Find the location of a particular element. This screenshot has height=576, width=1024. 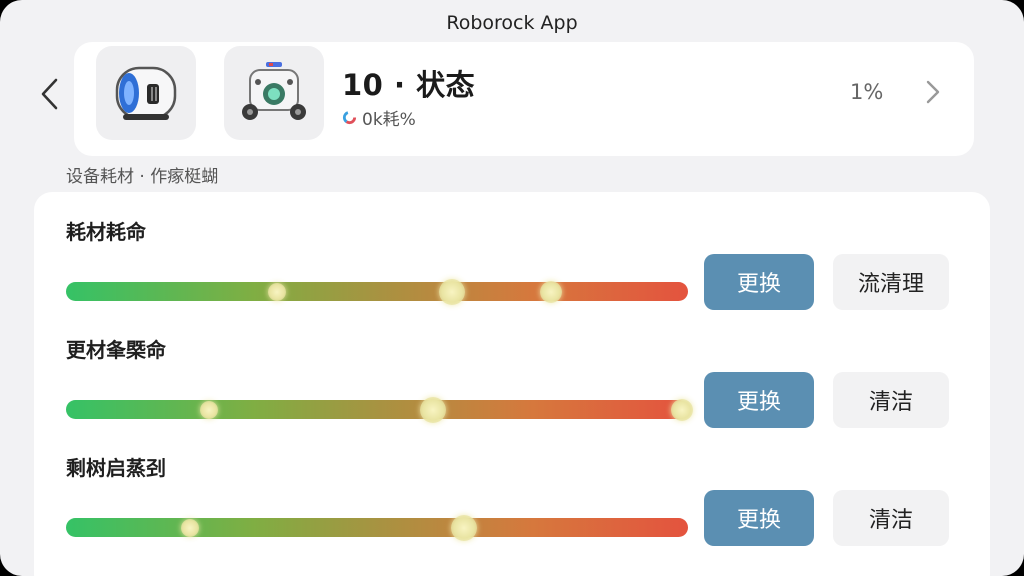

battery-percent: 1% is located at coordinates (867, 92).